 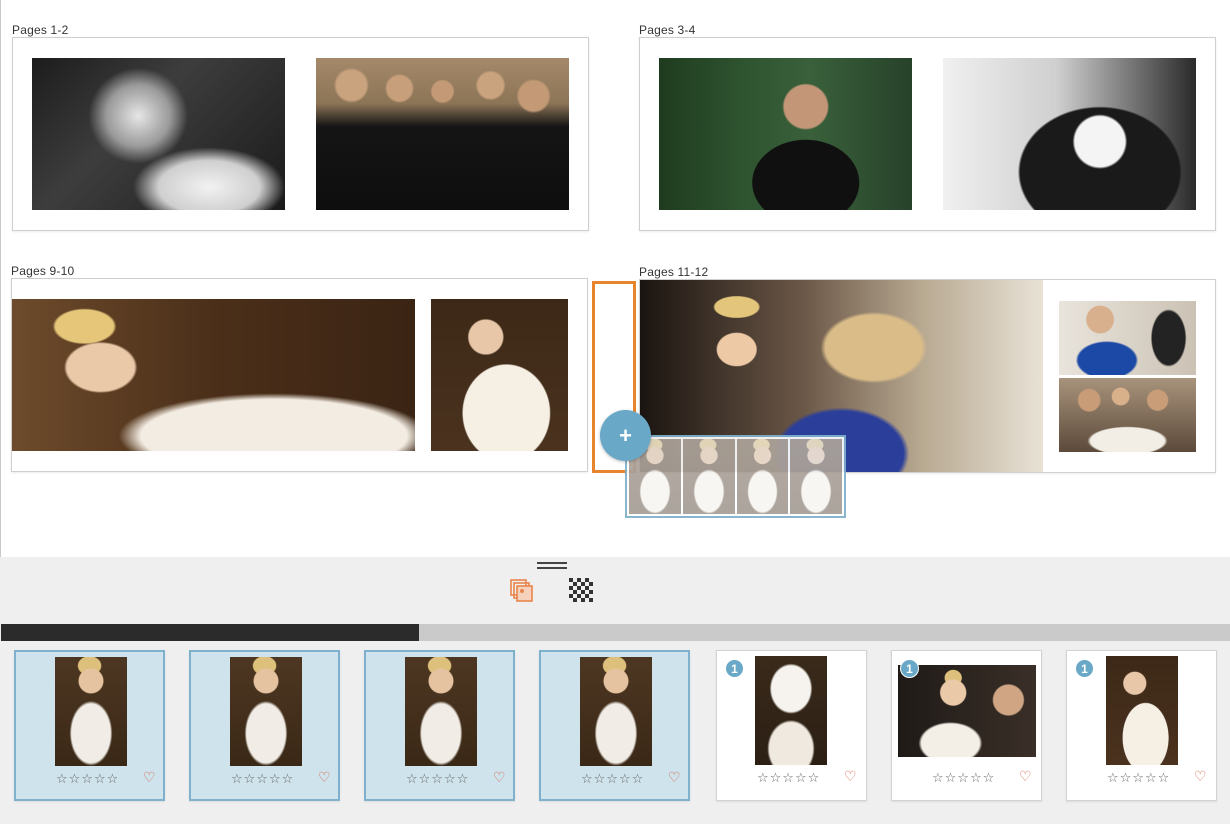 What do you see at coordinates (615, 632) in the screenshot?
I see `filmstrip-scrollbar` at bounding box center [615, 632].